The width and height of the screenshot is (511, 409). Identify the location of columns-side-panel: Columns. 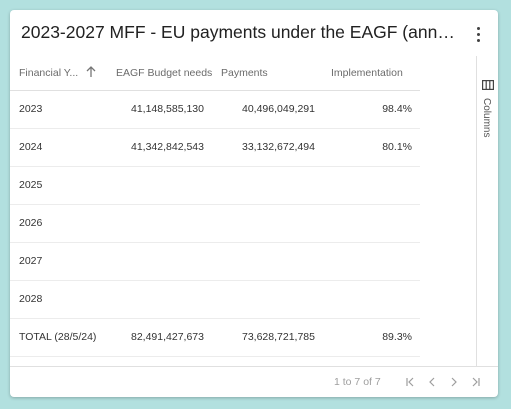
(487, 211).